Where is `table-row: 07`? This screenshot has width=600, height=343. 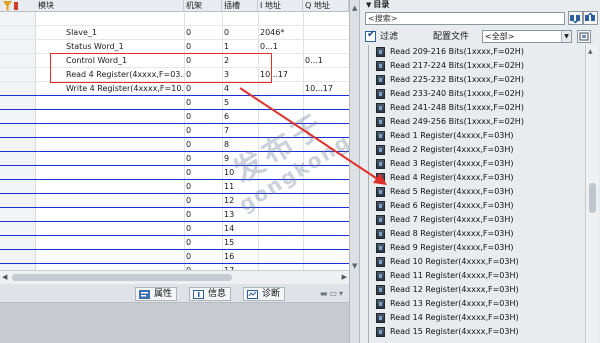 table-row: 07 is located at coordinates (174, 131).